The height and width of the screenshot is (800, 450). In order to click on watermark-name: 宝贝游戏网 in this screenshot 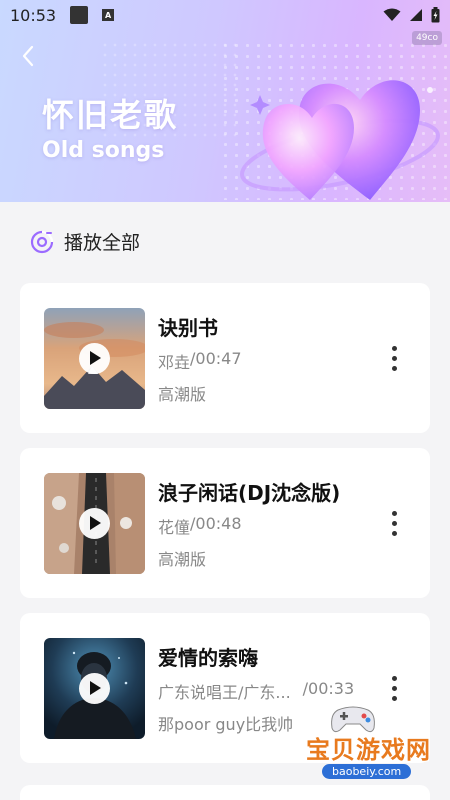, I will do `click(368, 750)`.